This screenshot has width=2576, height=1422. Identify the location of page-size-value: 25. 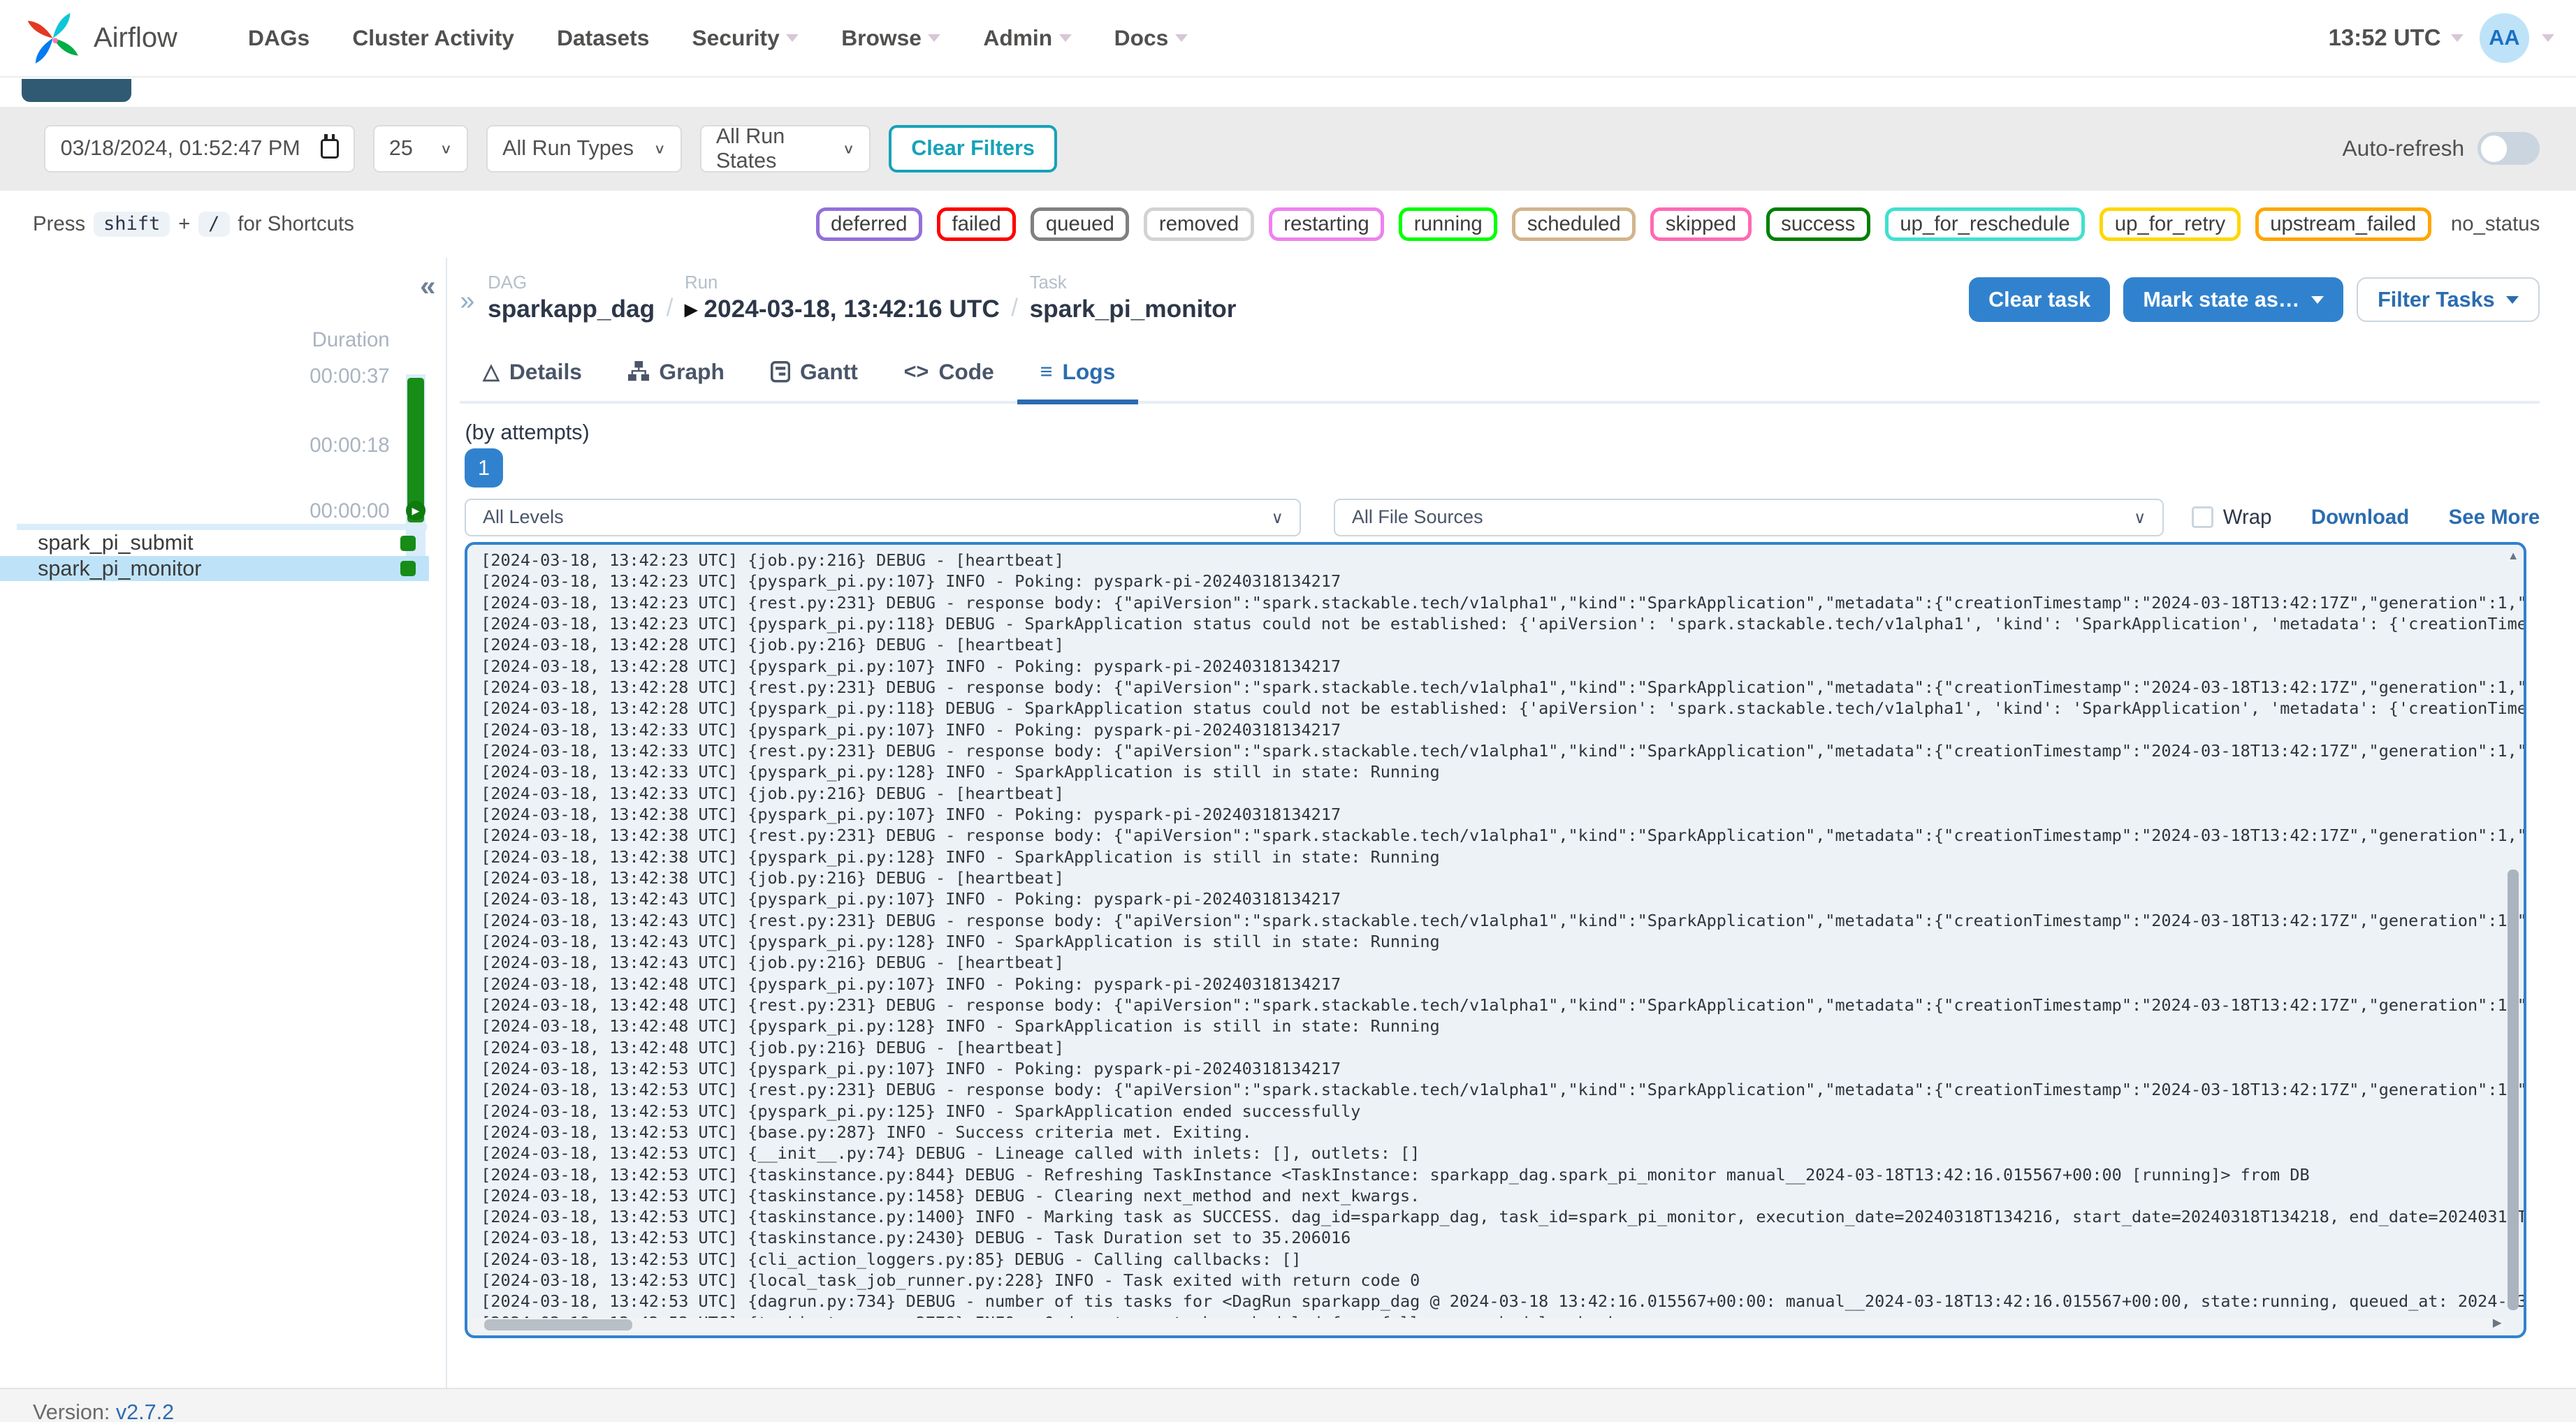
(400, 148).